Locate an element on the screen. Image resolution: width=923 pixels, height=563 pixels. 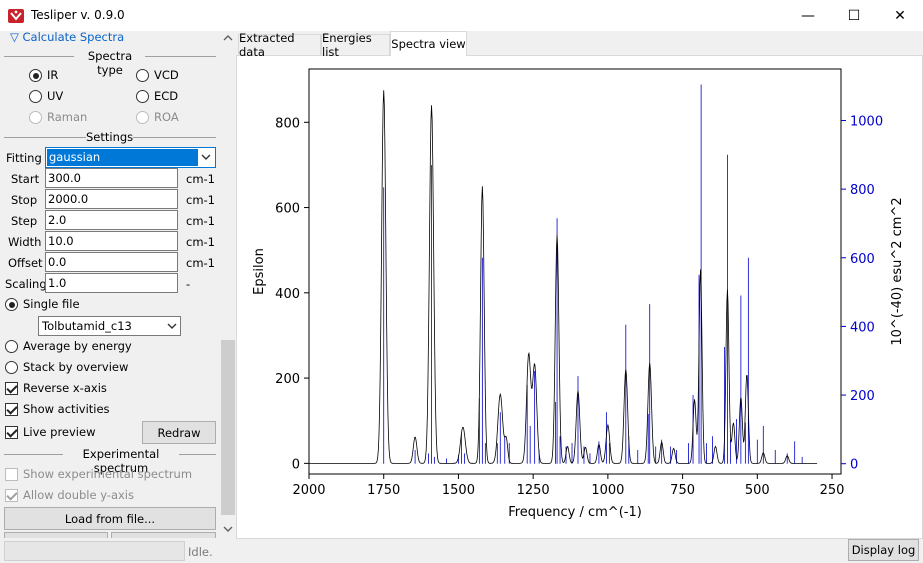
x-tick-label: 250 is located at coordinates (832, 490).